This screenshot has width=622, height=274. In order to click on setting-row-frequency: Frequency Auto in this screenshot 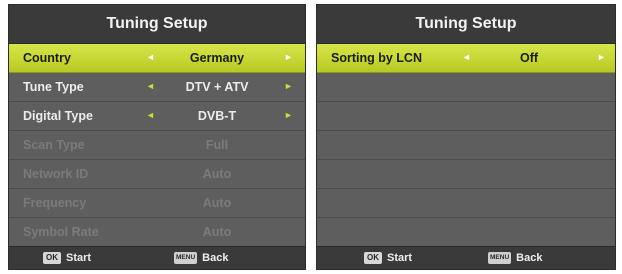, I will do `click(157, 203)`.